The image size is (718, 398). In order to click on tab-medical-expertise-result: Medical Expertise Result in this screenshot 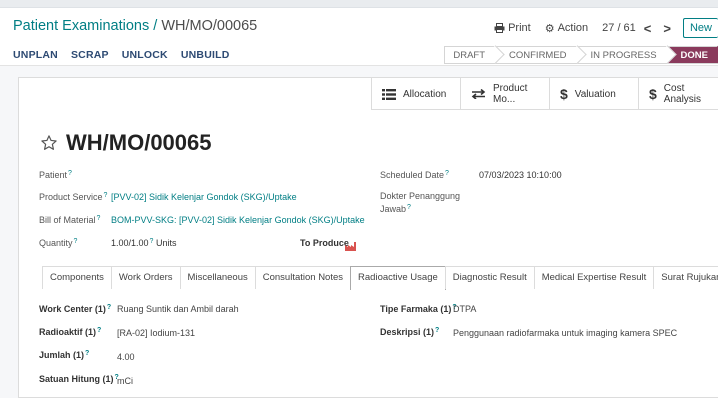, I will do `click(594, 277)`.